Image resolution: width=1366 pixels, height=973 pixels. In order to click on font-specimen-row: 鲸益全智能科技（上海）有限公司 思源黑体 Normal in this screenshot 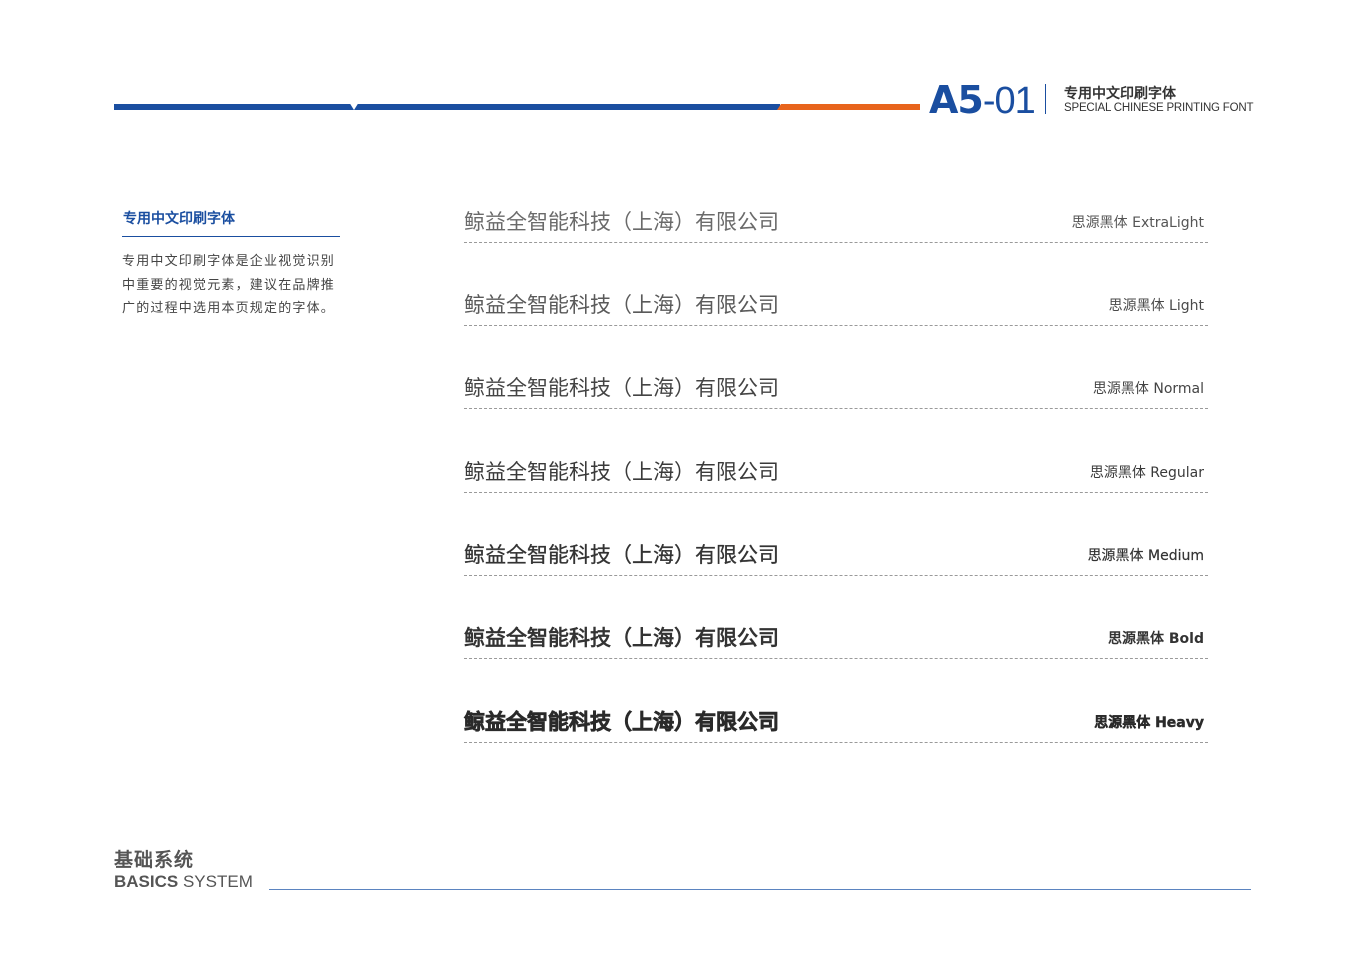, I will do `click(836, 393)`.